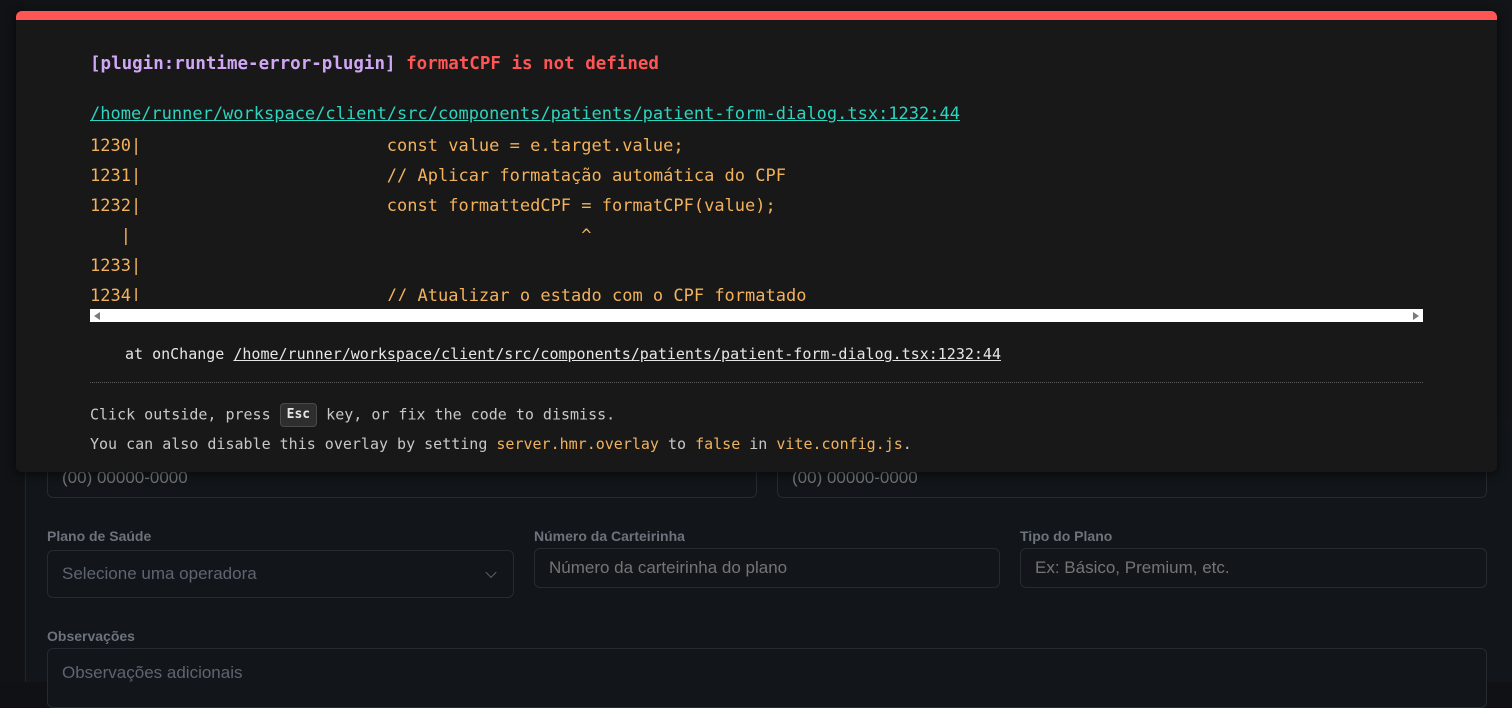  Describe the element at coordinates (839, 444) in the screenshot. I see `config-file: vite.config.js` at that location.